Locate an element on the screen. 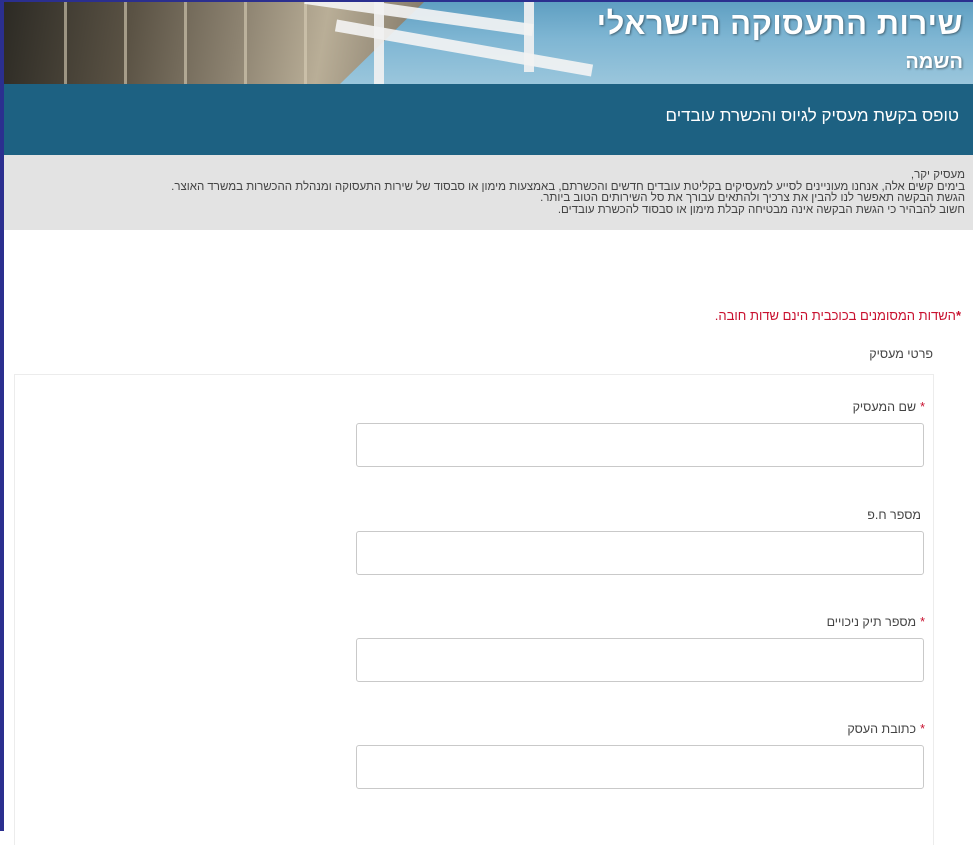 The width and height of the screenshot is (973, 845). intro-line: מעסיק יקר, is located at coordinates (937, 175).